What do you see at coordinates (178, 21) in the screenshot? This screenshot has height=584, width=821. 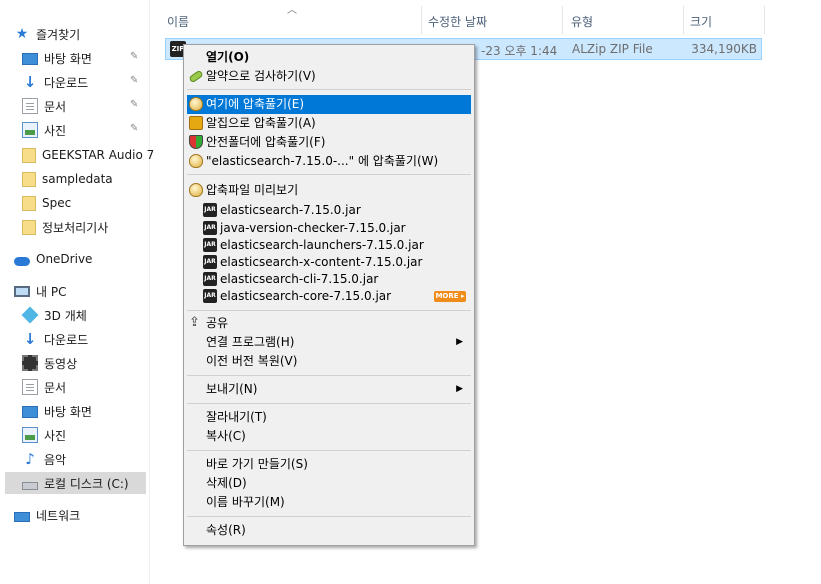 I see `column-name: 이름` at bounding box center [178, 21].